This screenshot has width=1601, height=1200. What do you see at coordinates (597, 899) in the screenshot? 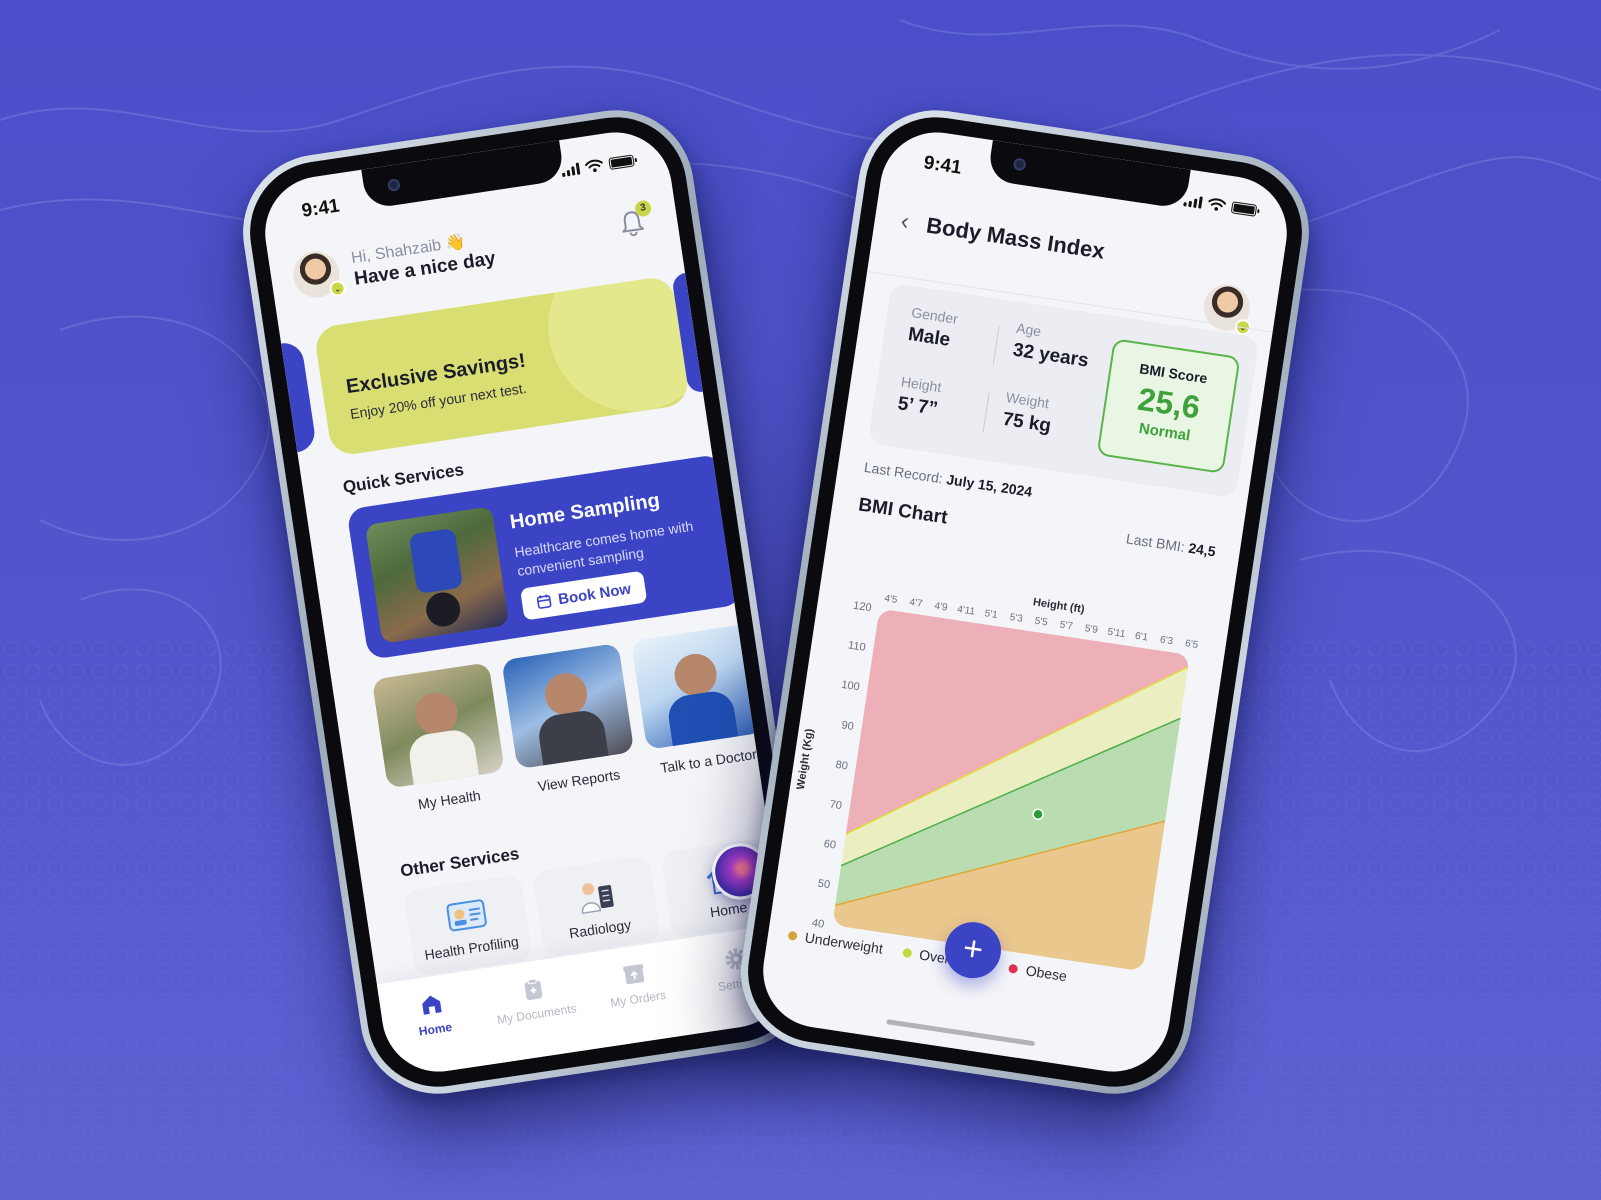
I see `doctor-xray-icon` at bounding box center [597, 899].